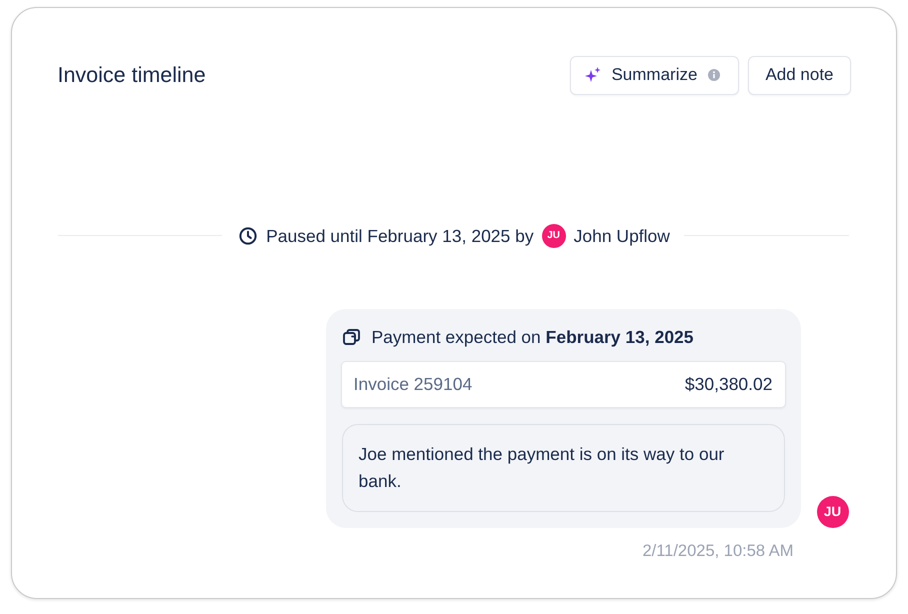 This screenshot has width=908, height=614. I want to click on status-text: Paused until February 13, 2025 by, so click(400, 235).